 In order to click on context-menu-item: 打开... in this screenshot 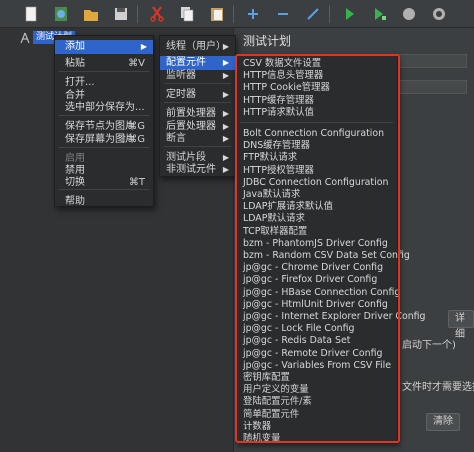, I will do `click(104, 83)`.